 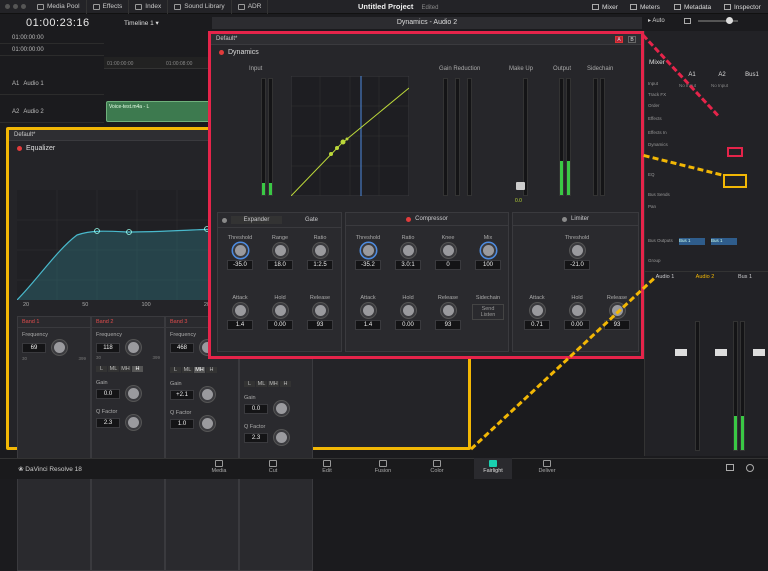 What do you see at coordinates (280, 250) in the screenshot?
I see `exp-range-knob` at bounding box center [280, 250].